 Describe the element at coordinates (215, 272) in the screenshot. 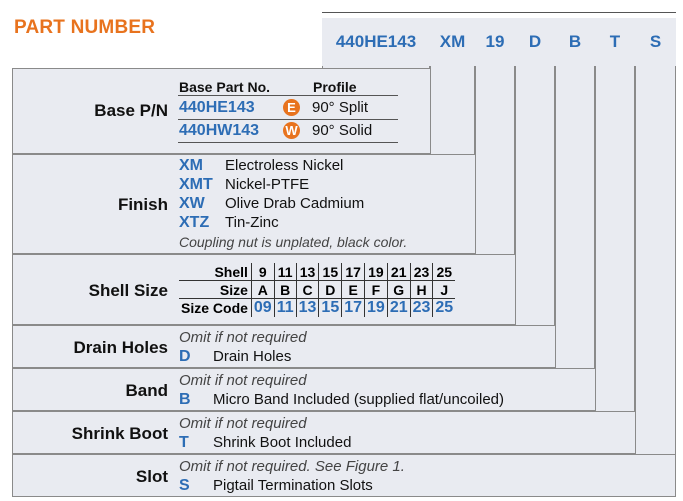

I see `shell-row-label: Shell` at that location.